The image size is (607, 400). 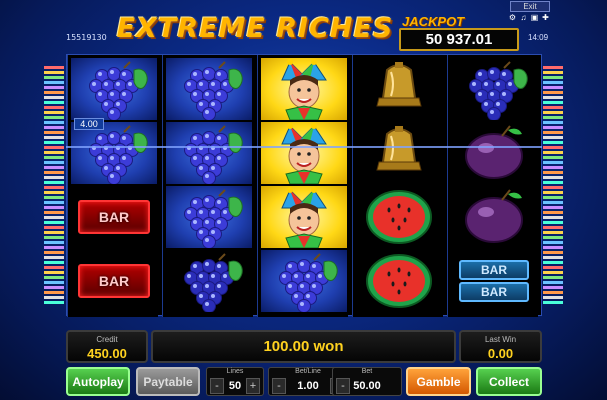 I want to click on last-win-label: Last Win, so click(x=500, y=339).